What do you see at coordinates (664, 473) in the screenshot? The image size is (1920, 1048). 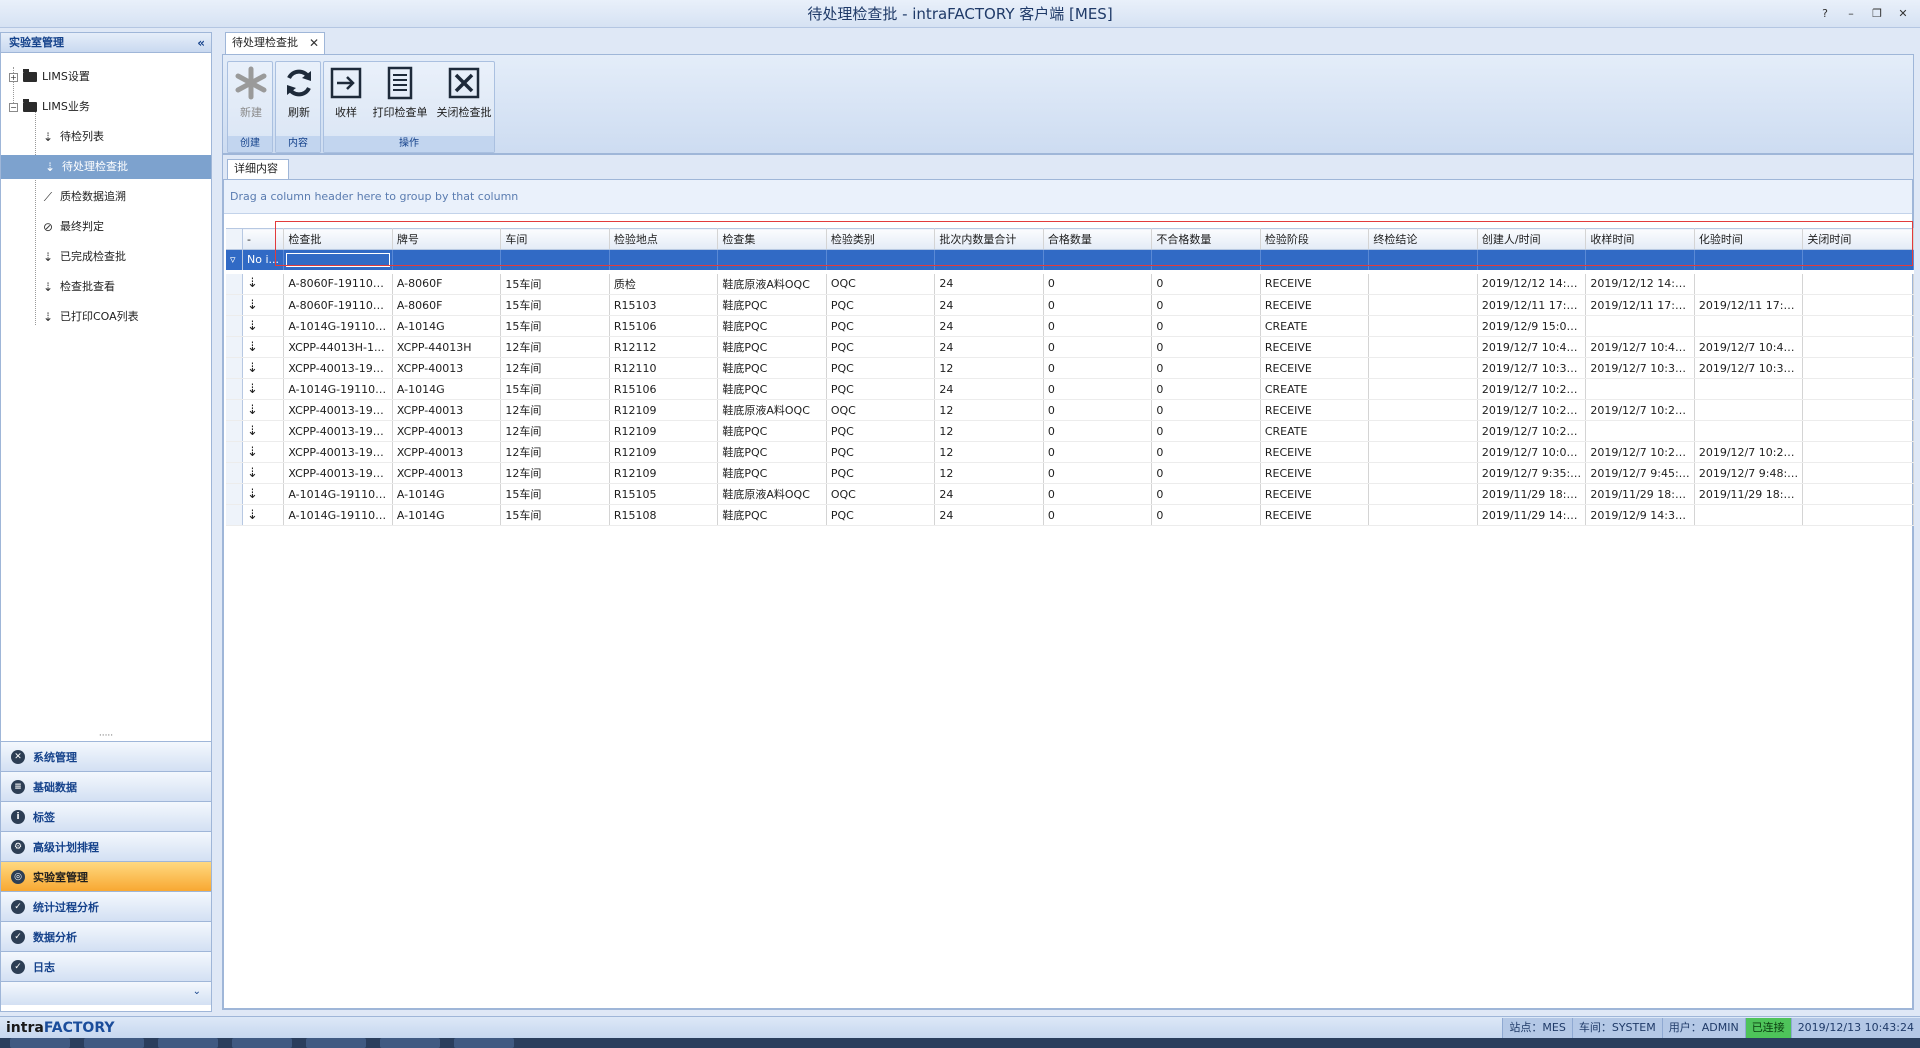 I see `table-cell: R12109` at bounding box center [664, 473].